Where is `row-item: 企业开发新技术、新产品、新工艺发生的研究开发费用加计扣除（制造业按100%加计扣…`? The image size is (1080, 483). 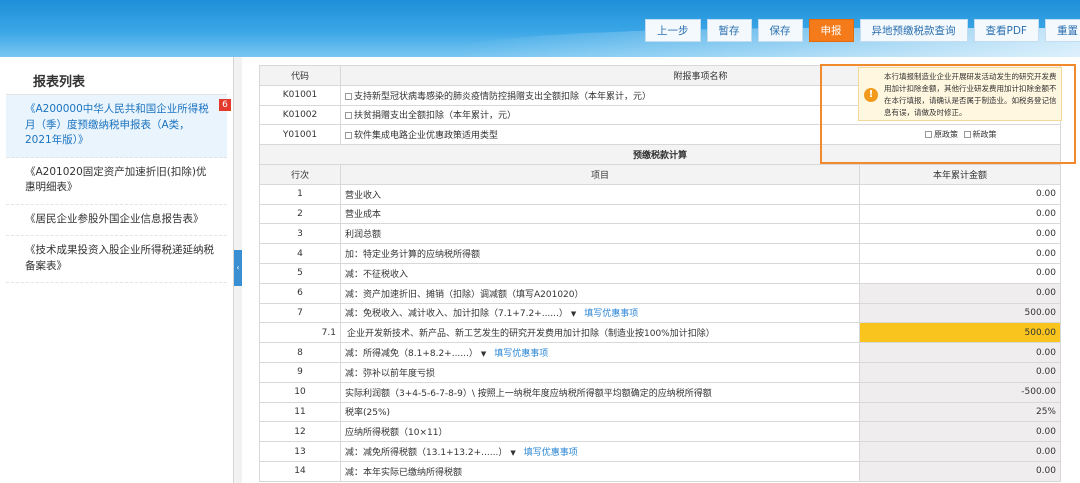 row-item: 企业开发新技术、新产品、新工艺发生的研究开发费用加计扣除（制造业按100%加计扣… is located at coordinates (600, 333).